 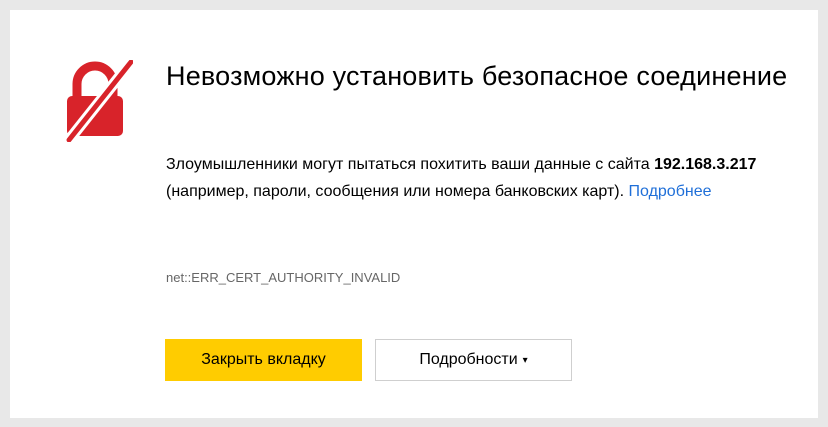 What do you see at coordinates (525, 360) in the screenshot?
I see `chevron-down-icon: ▾` at bounding box center [525, 360].